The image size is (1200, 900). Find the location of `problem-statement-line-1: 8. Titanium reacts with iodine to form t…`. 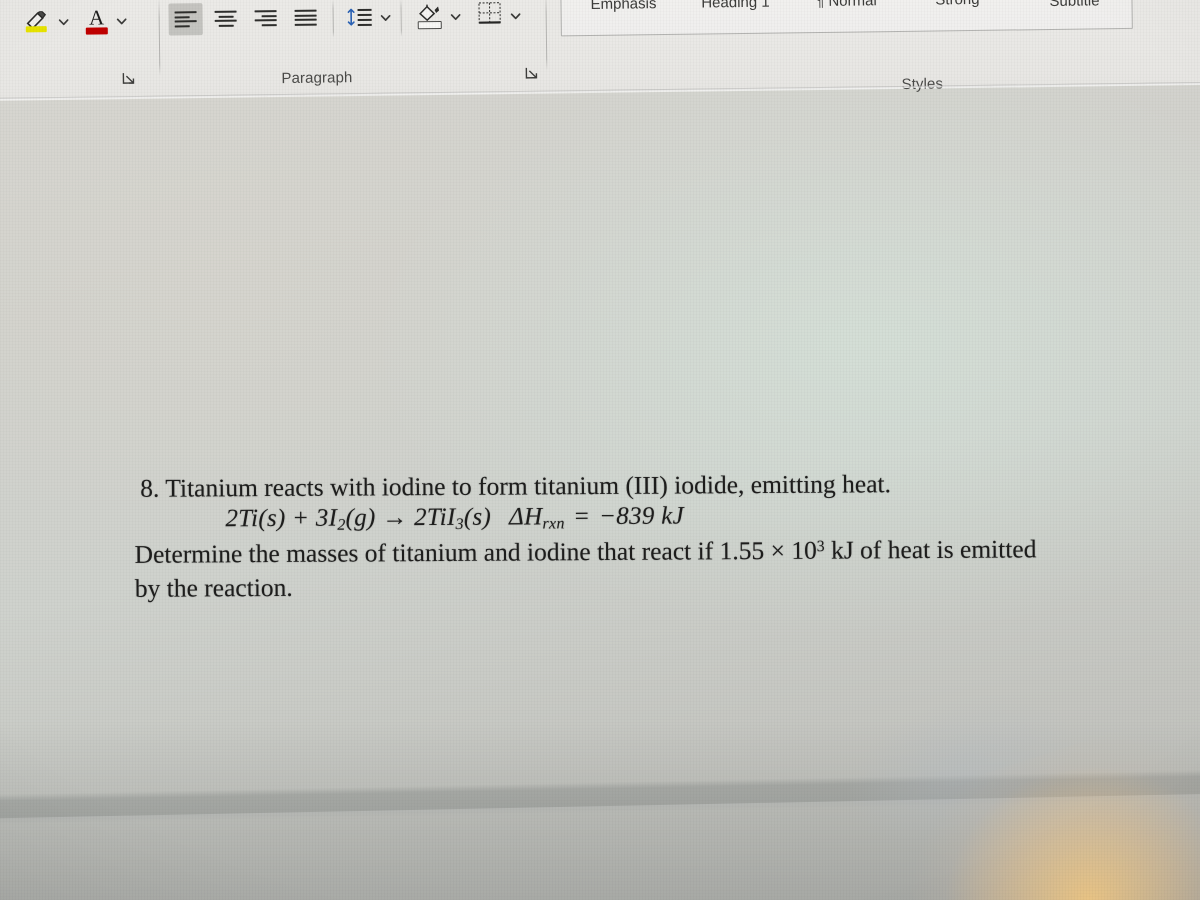

problem-statement-line-1: 8. Titanium reacts with iodine to form t… is located at coordinates (516, 486).